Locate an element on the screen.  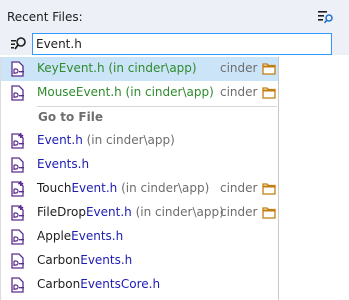
file-name-prefix: Apple is located at coordinates (54, 236).